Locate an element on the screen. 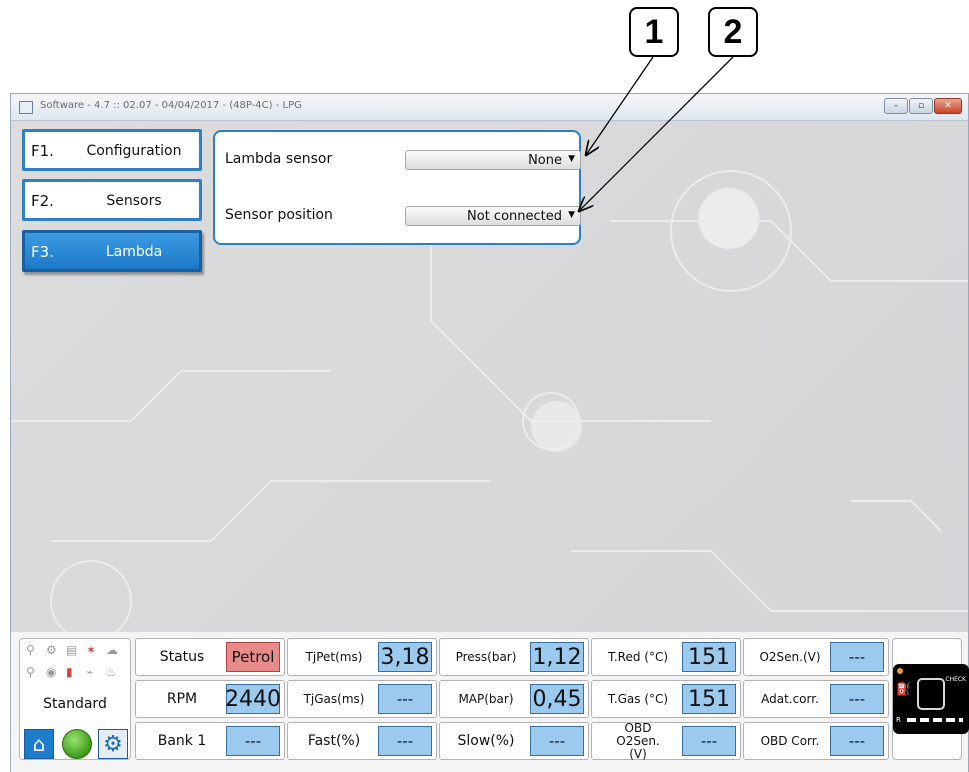 Image resolution: width=969 pixels, height=772 pixels. press-cell: Press(bar) 1,12 is located at coordinates (514, 657).